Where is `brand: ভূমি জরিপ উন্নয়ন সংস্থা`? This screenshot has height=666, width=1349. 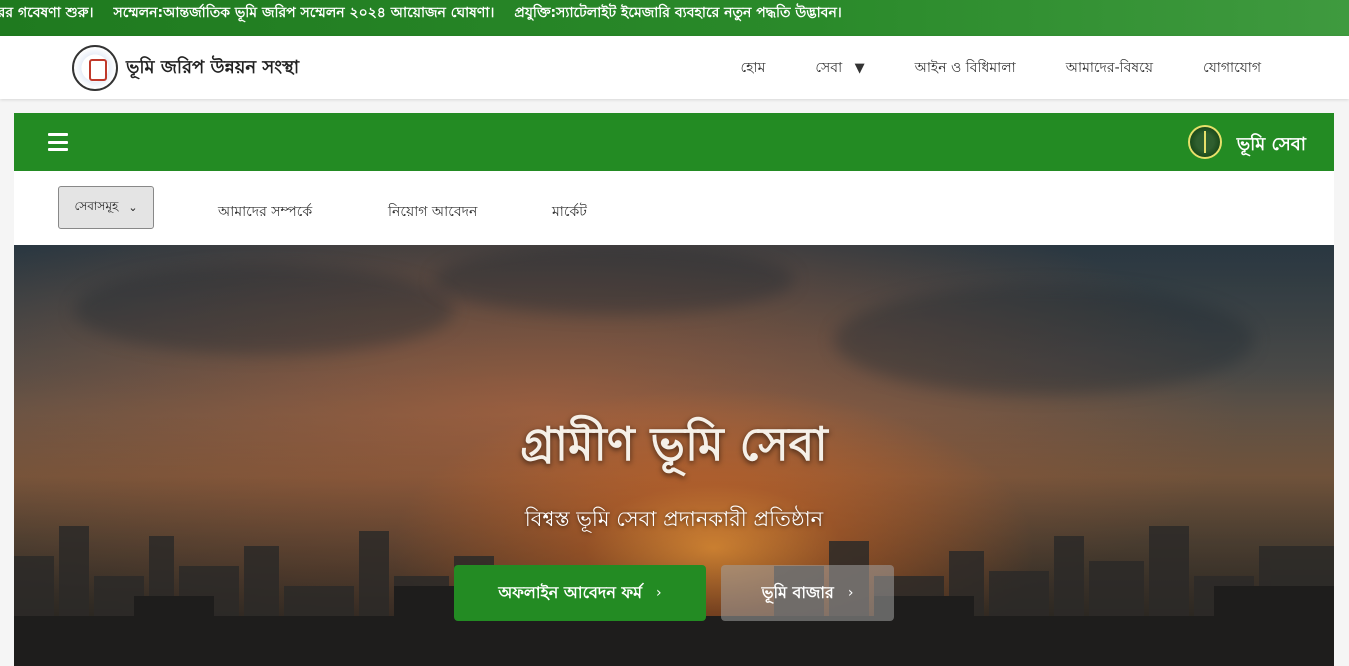 brand: ভূমি জরিপ উন্নয়ন সংস্থা is located at coordinates (185, 68).